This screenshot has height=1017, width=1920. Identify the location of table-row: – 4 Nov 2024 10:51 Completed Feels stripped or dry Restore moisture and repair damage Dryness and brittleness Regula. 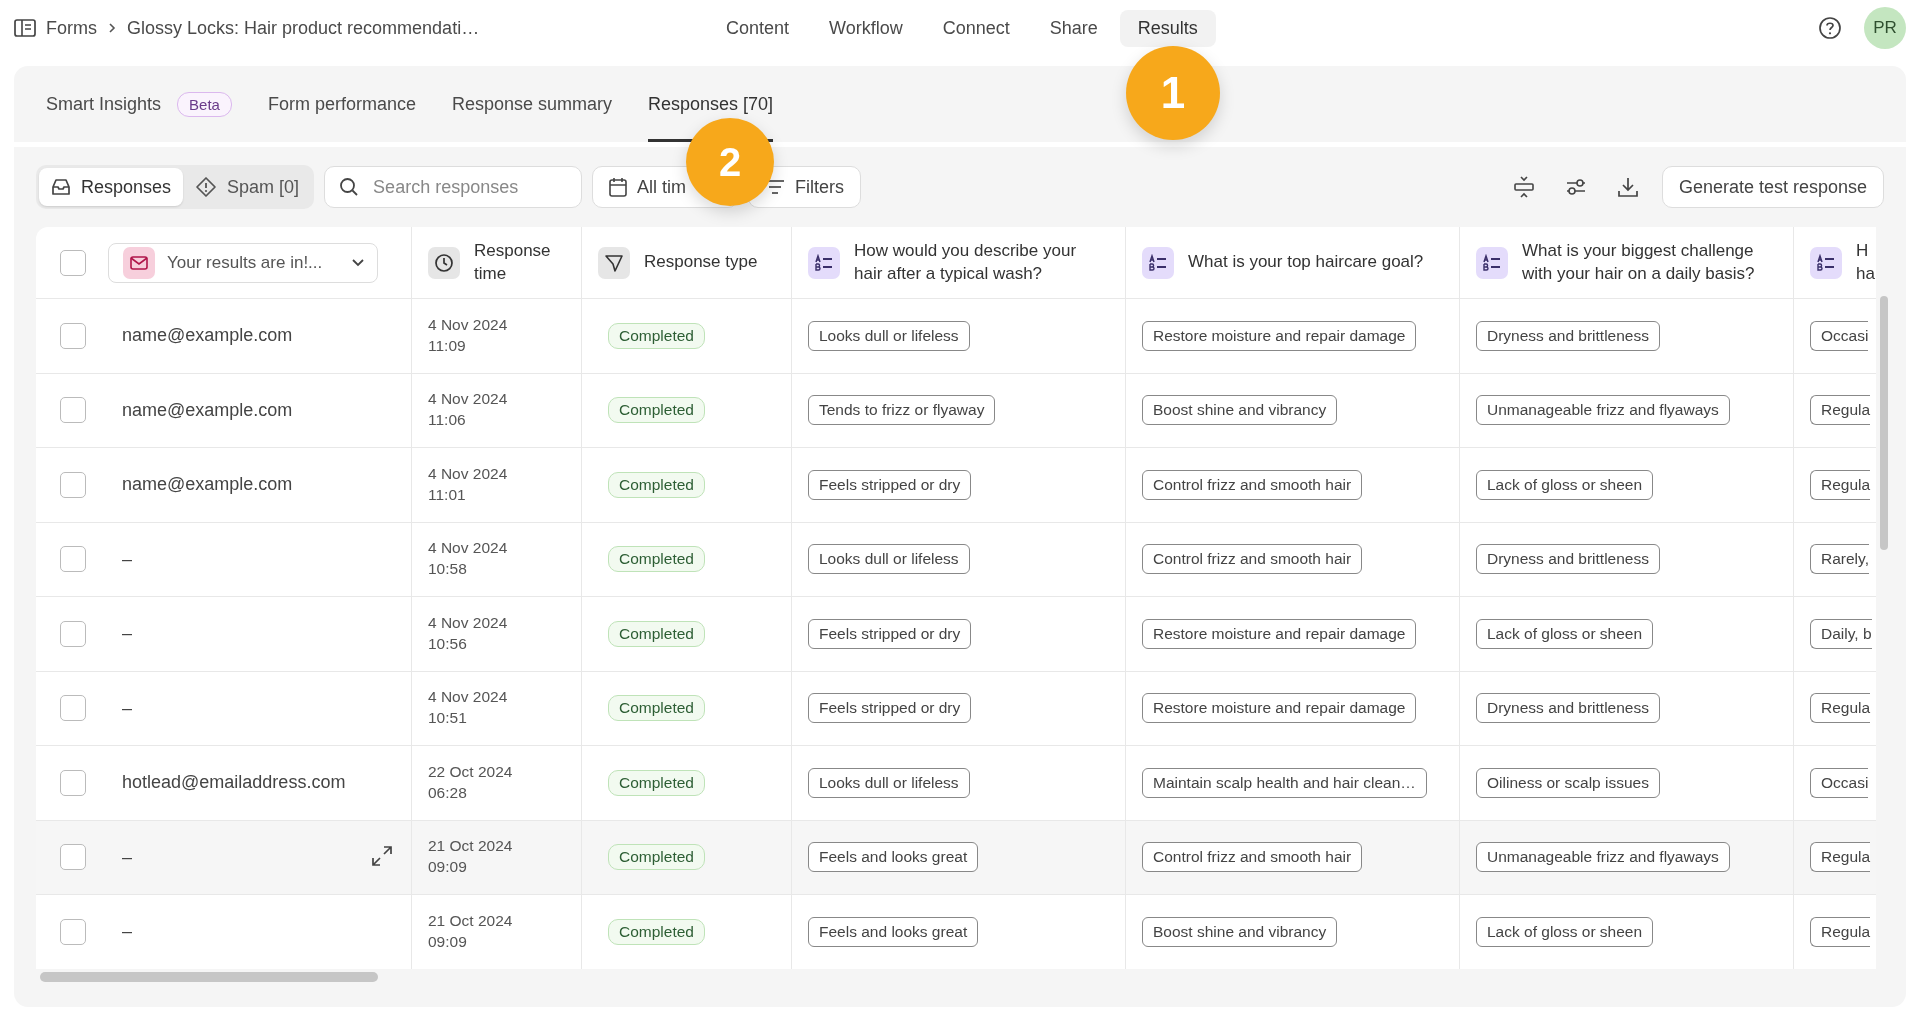
(956, 708).